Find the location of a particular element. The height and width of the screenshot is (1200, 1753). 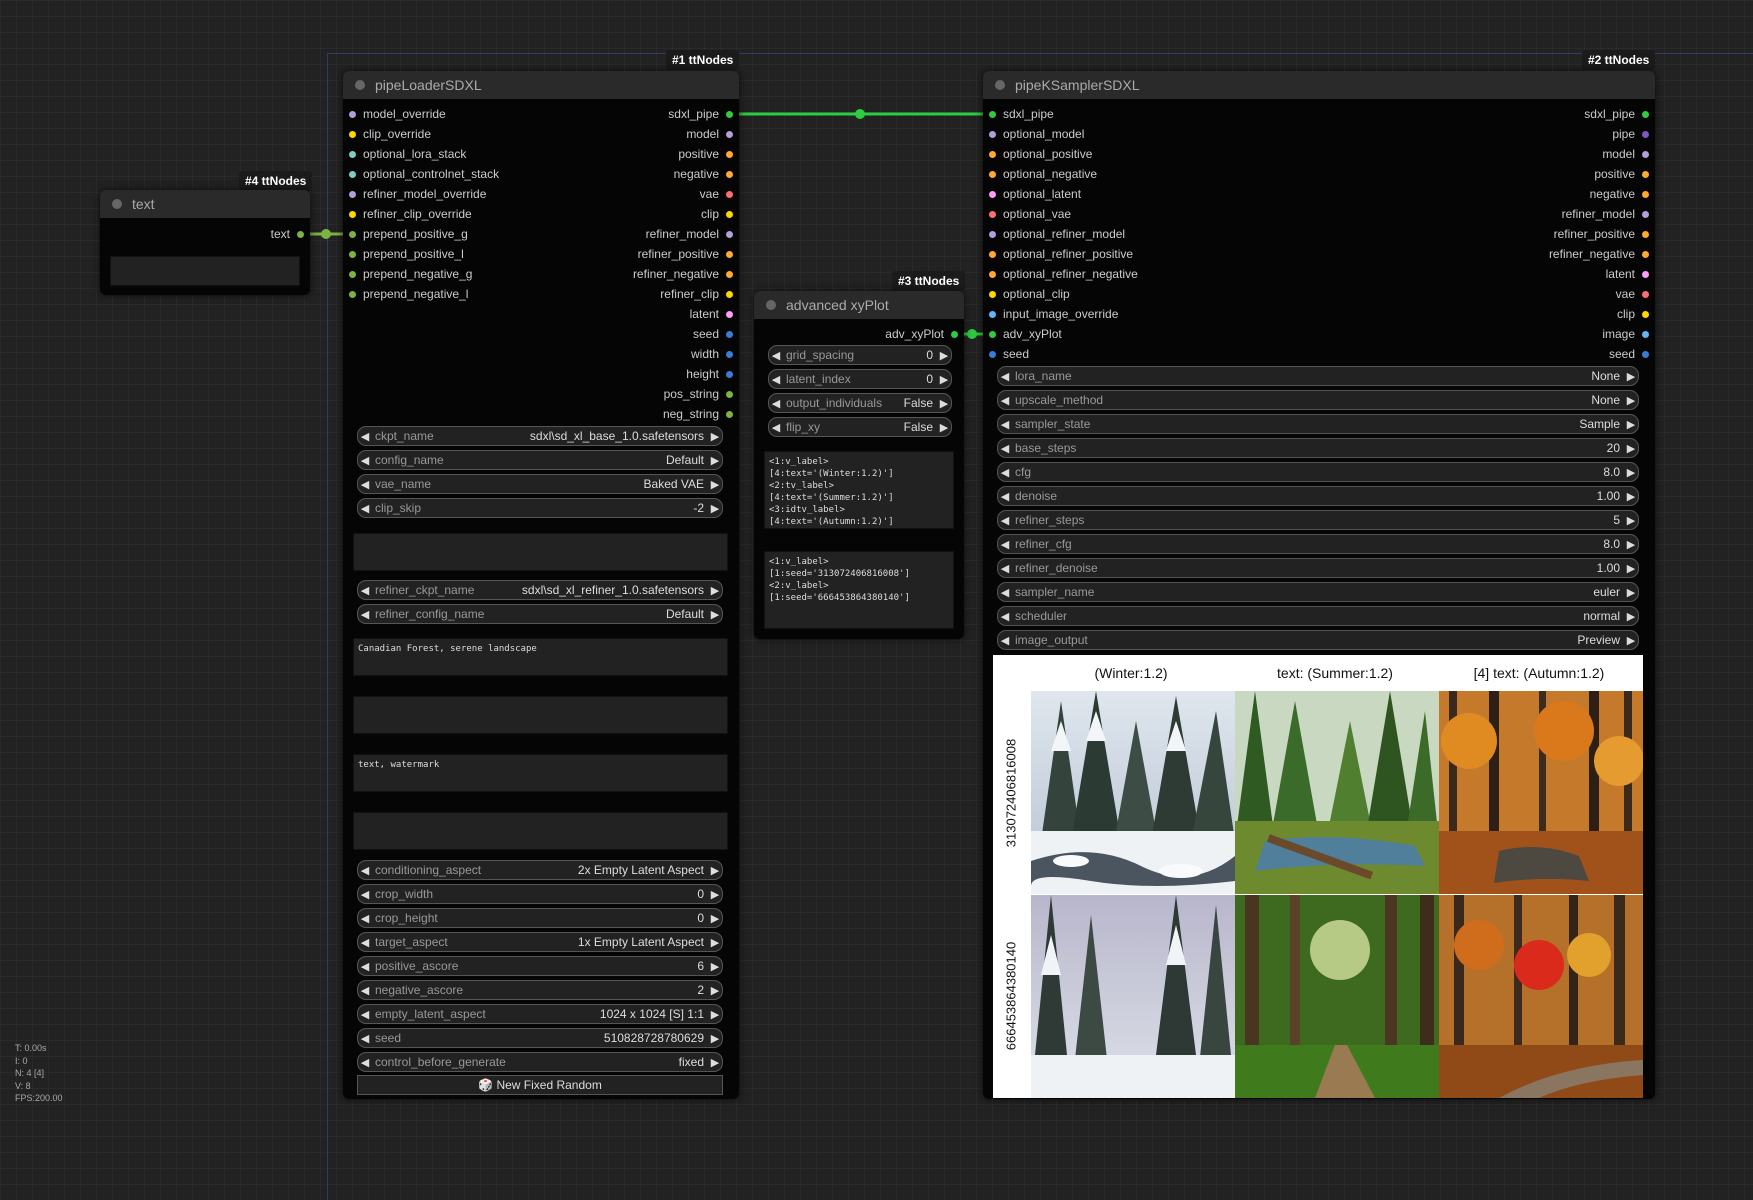

sampler-inputs-slot: optional_refiner_negative is located at coordinates (1063, 274).